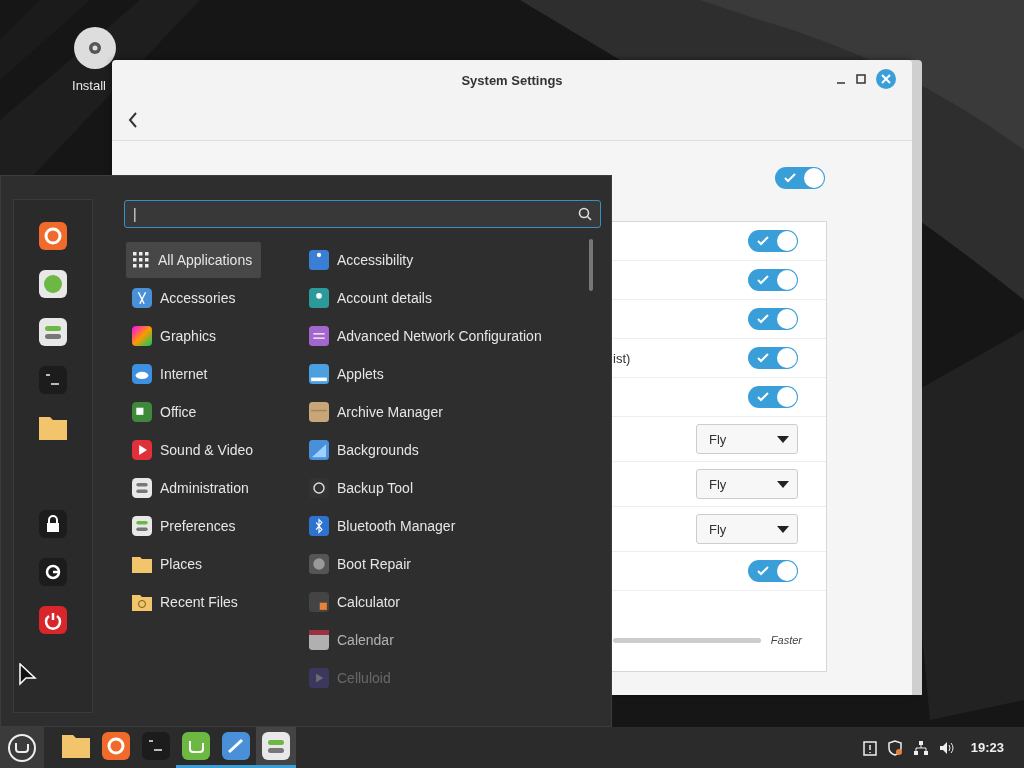 The image size is (1024, 768). Describe the element at coordinates (425, 260) in the screenshot. I see `application-item: Accessibility` at that location.